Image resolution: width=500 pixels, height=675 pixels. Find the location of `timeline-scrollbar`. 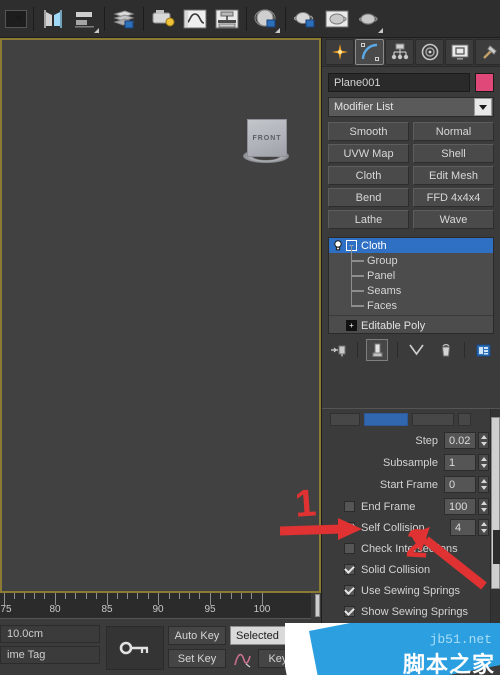

timeline-scrollbar is located at coordinates (317, 605).